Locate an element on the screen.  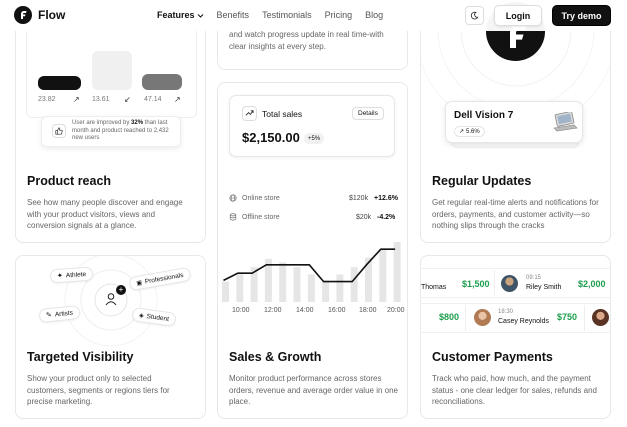
briefcase-icon: ▣ is located at coordinates (139, 283).